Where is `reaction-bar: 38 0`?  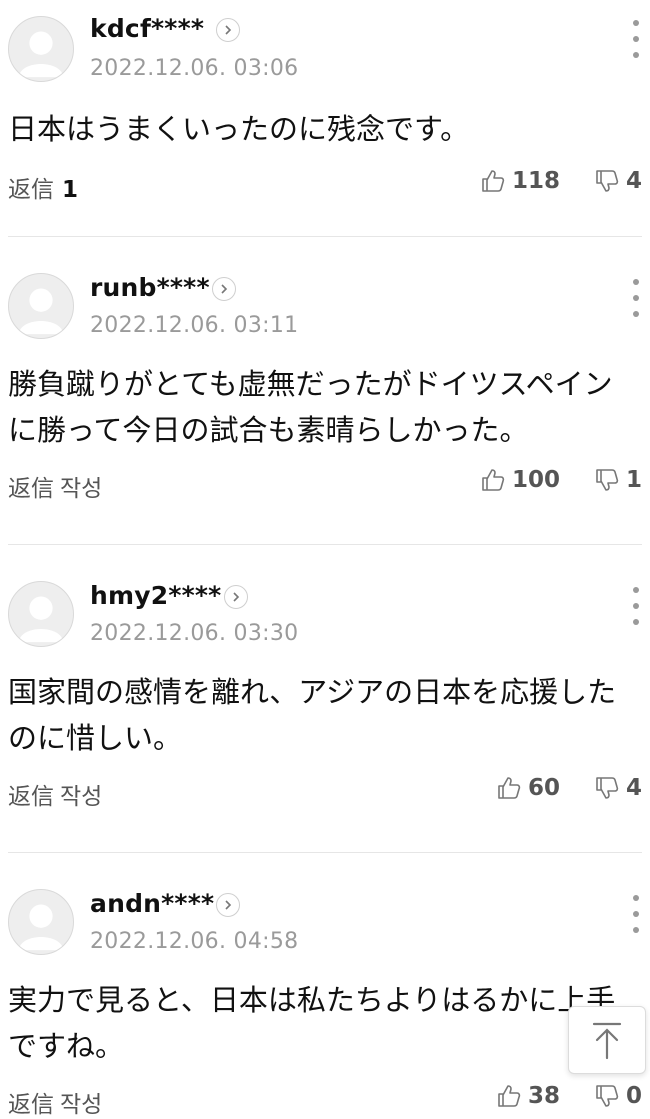 reaction-bar: 38 0 is located at coordinates (569, 1096).